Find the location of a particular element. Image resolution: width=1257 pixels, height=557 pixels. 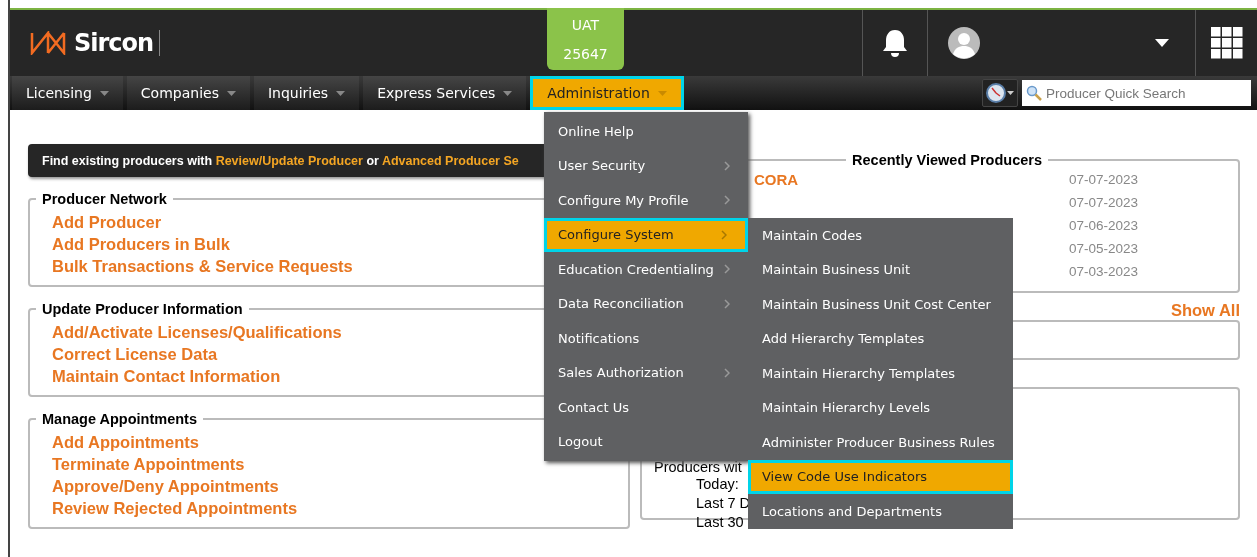

menu-item: Administer Producer Business Rules is located at coordinates (880, 442).